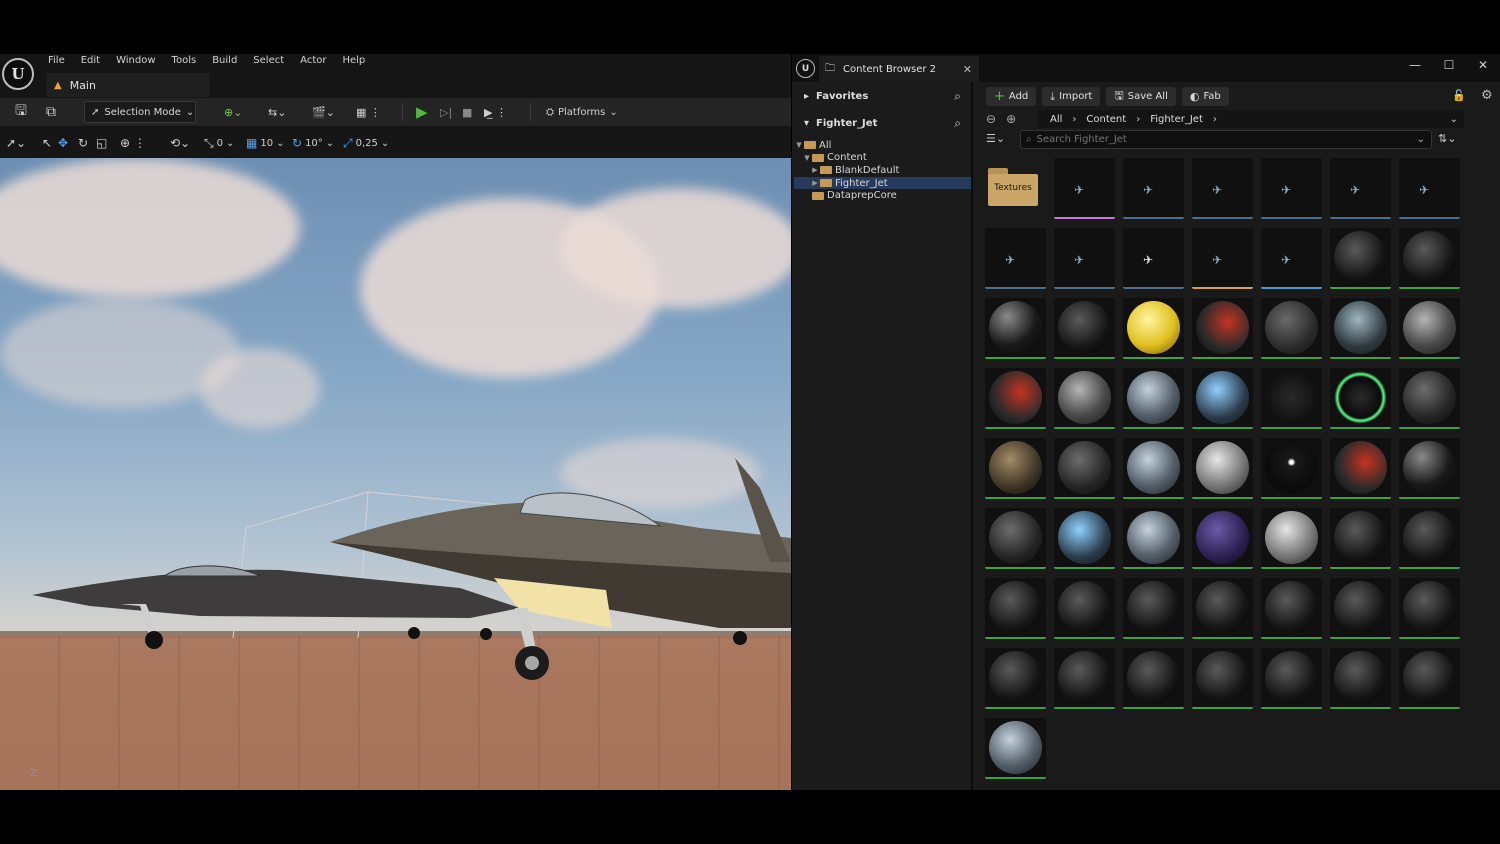  Describe the element at coordinates (1205, 96) in the screenshot. I see `fab-button: ◐ Fab` at that location.